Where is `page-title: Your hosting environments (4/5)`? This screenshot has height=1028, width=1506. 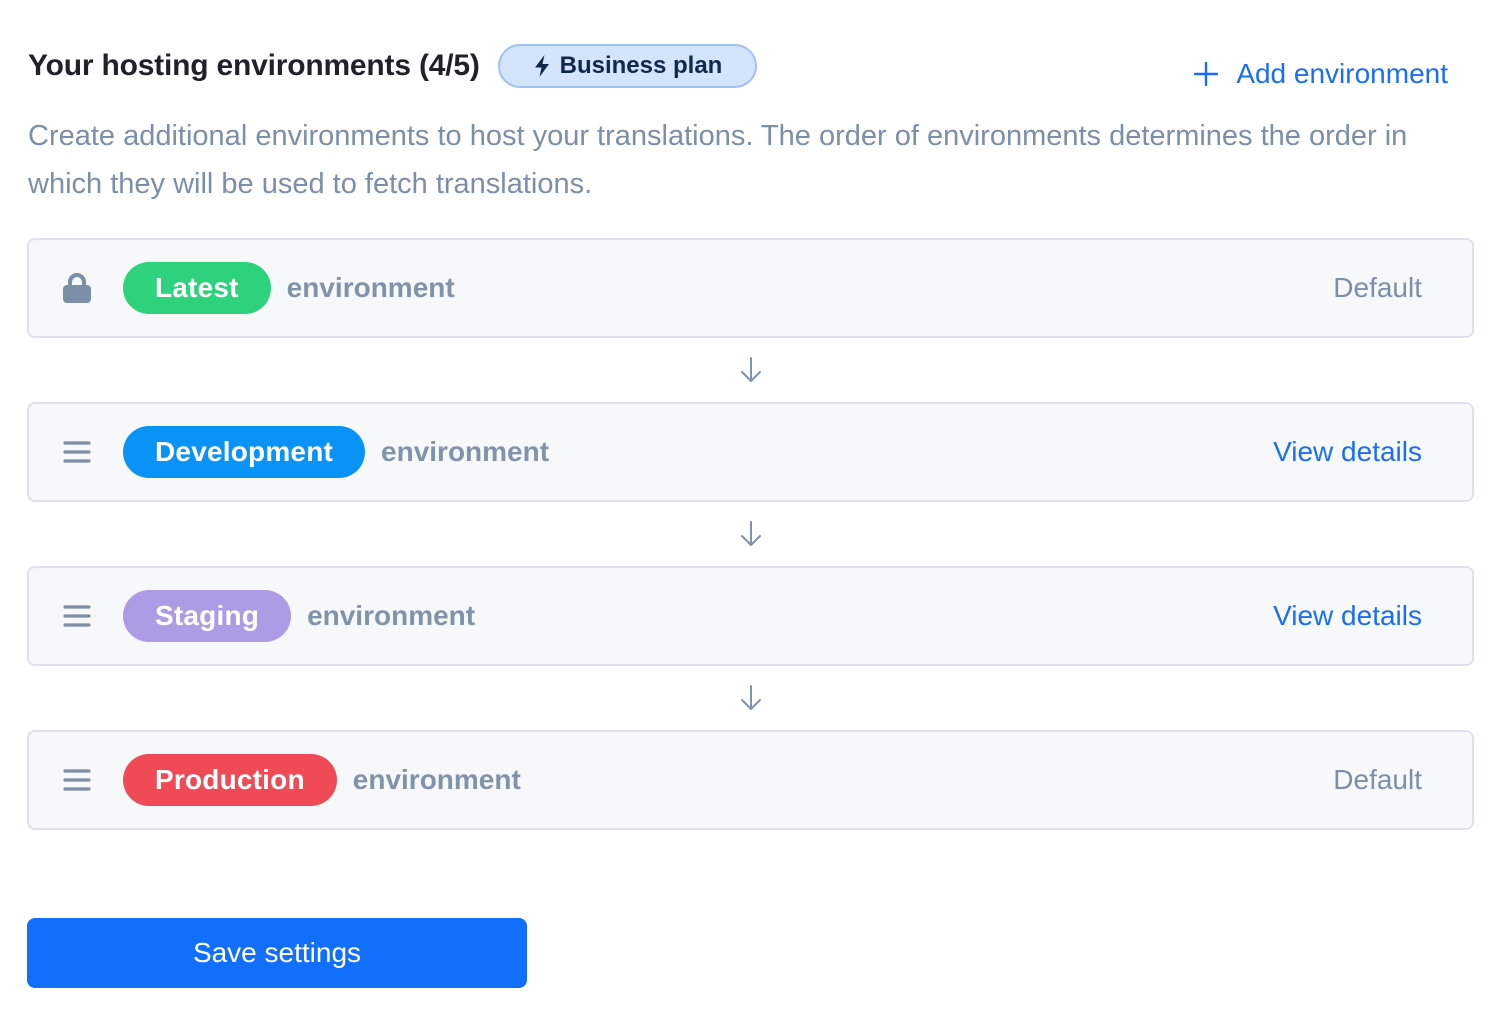
page-title: Your hosting environments (4/5) is located at coordinates (254, 65).